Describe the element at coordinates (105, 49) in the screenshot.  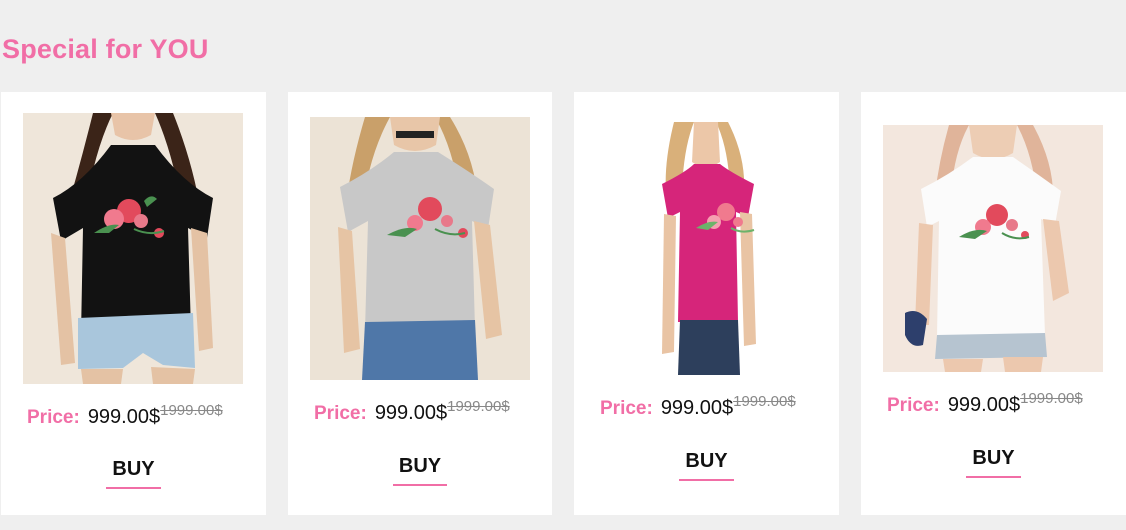
I see `section-title: Special for YOU` at that location.